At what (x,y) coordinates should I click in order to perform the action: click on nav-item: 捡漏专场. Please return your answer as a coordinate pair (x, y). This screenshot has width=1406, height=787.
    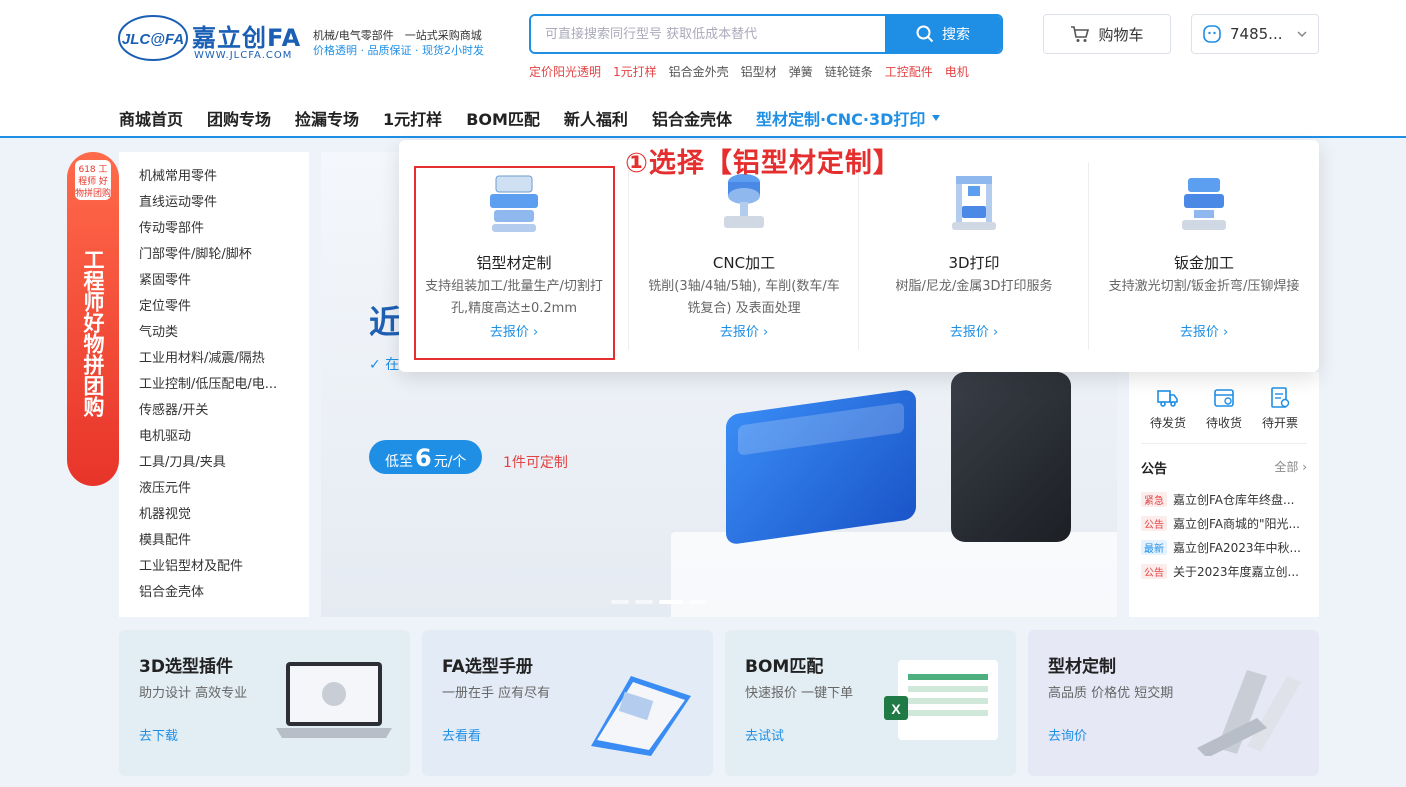
    Looking at the image, I should click on (327, 118).